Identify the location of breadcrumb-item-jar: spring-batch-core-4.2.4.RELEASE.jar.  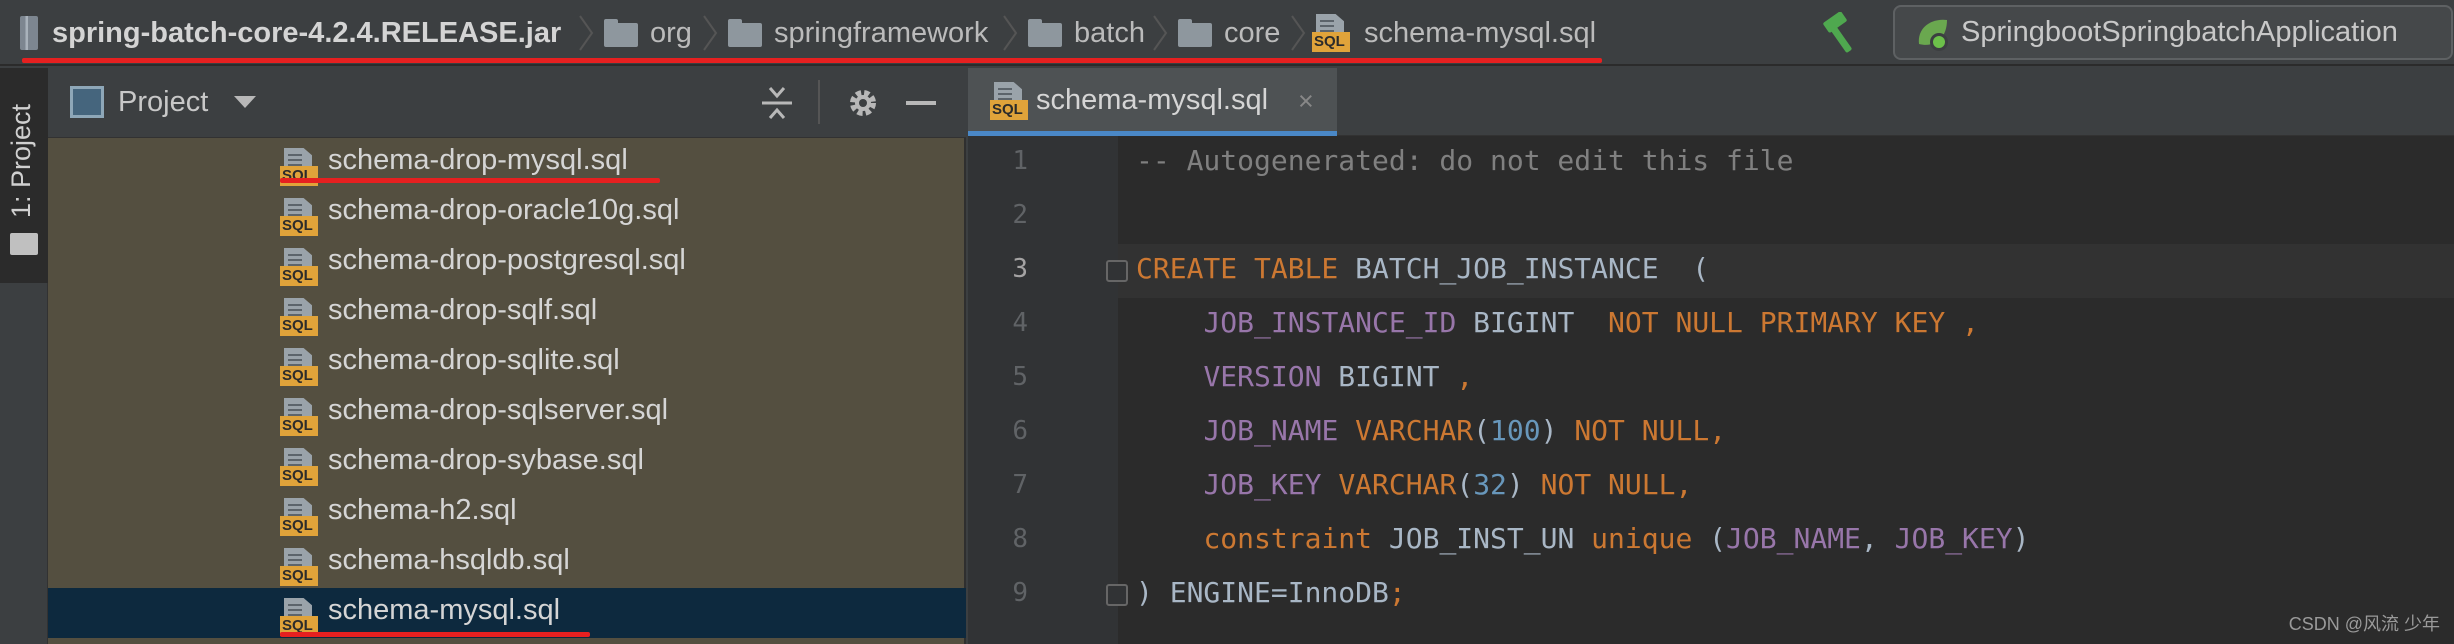
(290, 33).